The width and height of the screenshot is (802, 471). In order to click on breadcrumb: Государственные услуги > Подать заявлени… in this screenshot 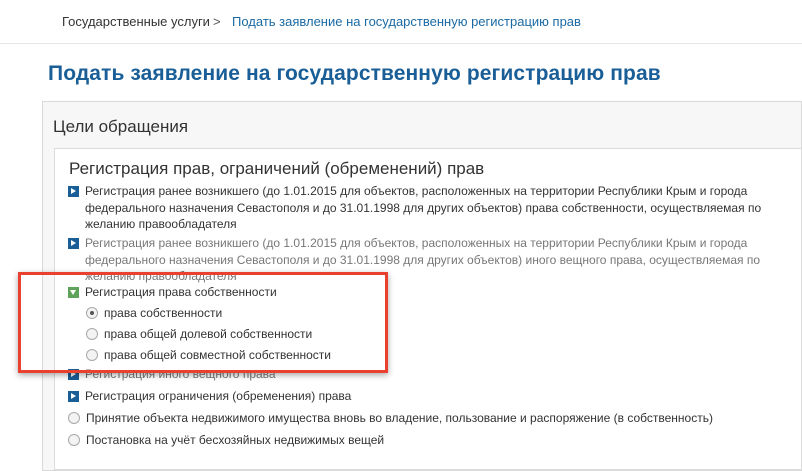, I will do `click(401, 22)`.